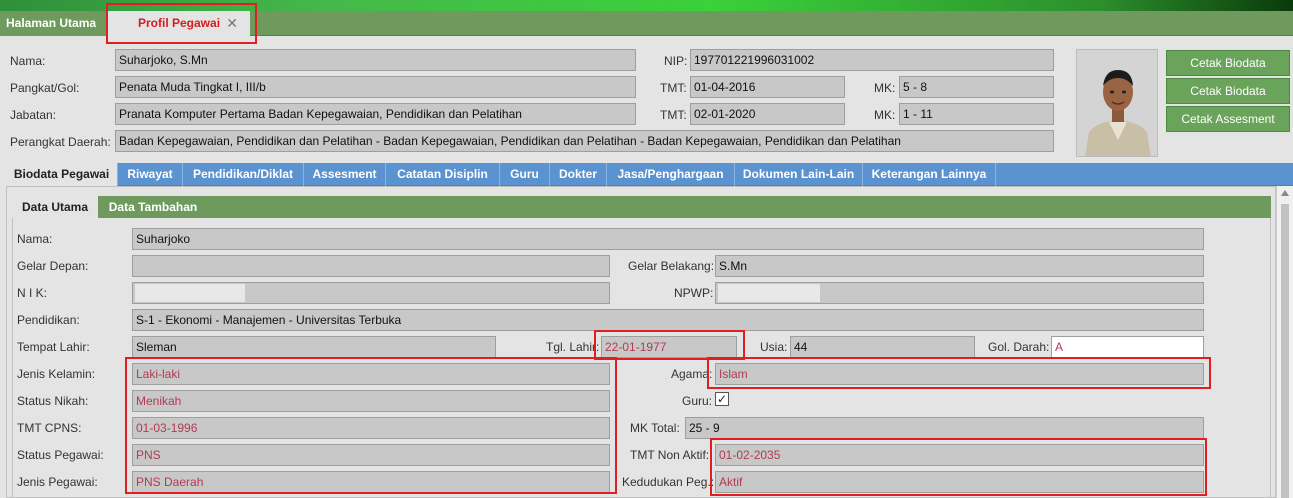 The height and width of the screenshot is (498, 1293). Describe the element at coordinates (673, 115) in the screenshot. I see `tmt-label-2: TMT:` at that location.